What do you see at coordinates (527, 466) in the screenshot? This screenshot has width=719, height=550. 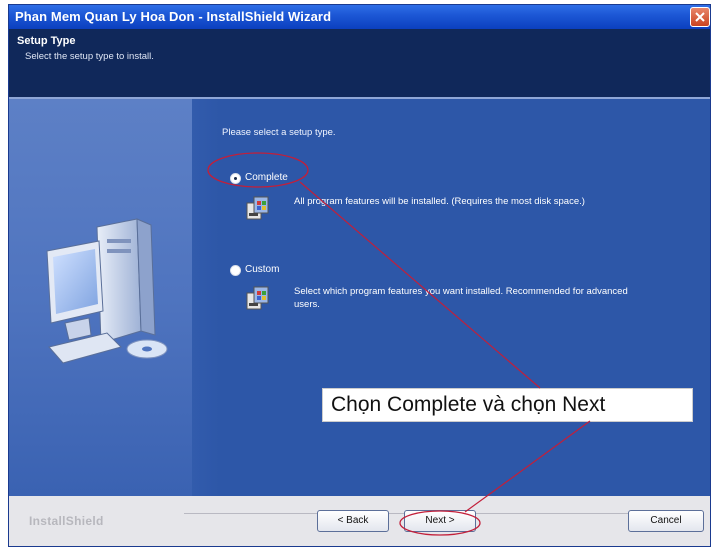 I see `annotation-pointer-next` at bounding box center [527, 466].